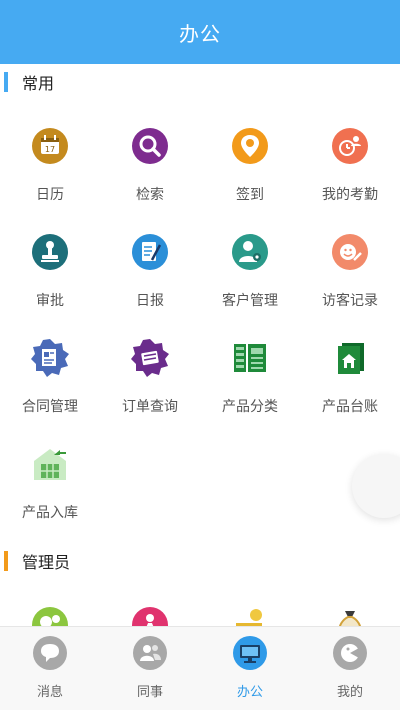 The width and height of the screenshot is (400, 710). I want to click on tab-label: 消息, so click(49, 692).